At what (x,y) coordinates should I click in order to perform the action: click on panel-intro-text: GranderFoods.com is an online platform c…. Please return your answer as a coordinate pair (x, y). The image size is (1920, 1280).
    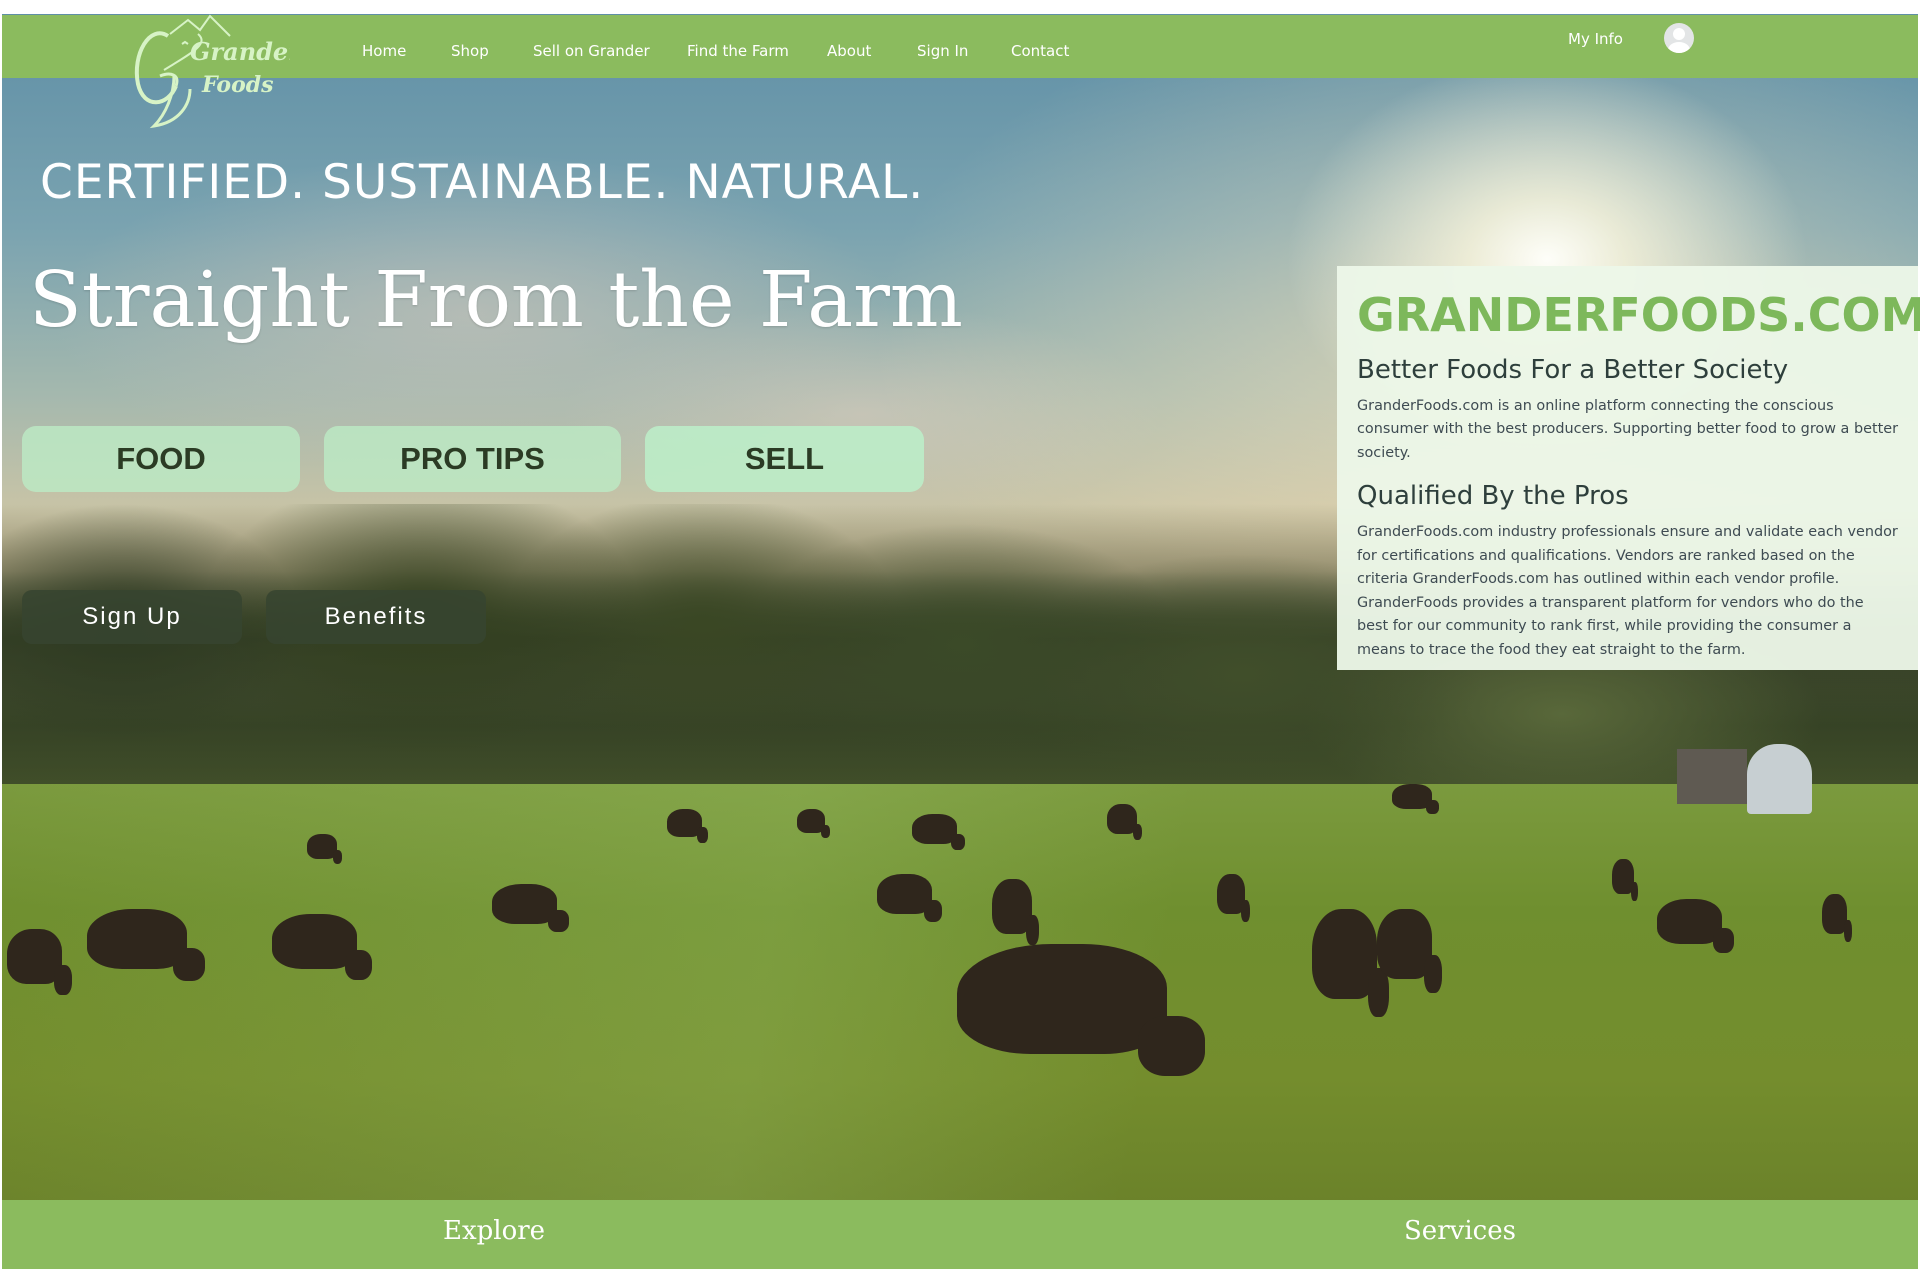
    Looking at the image, I should click on (1627, 429).